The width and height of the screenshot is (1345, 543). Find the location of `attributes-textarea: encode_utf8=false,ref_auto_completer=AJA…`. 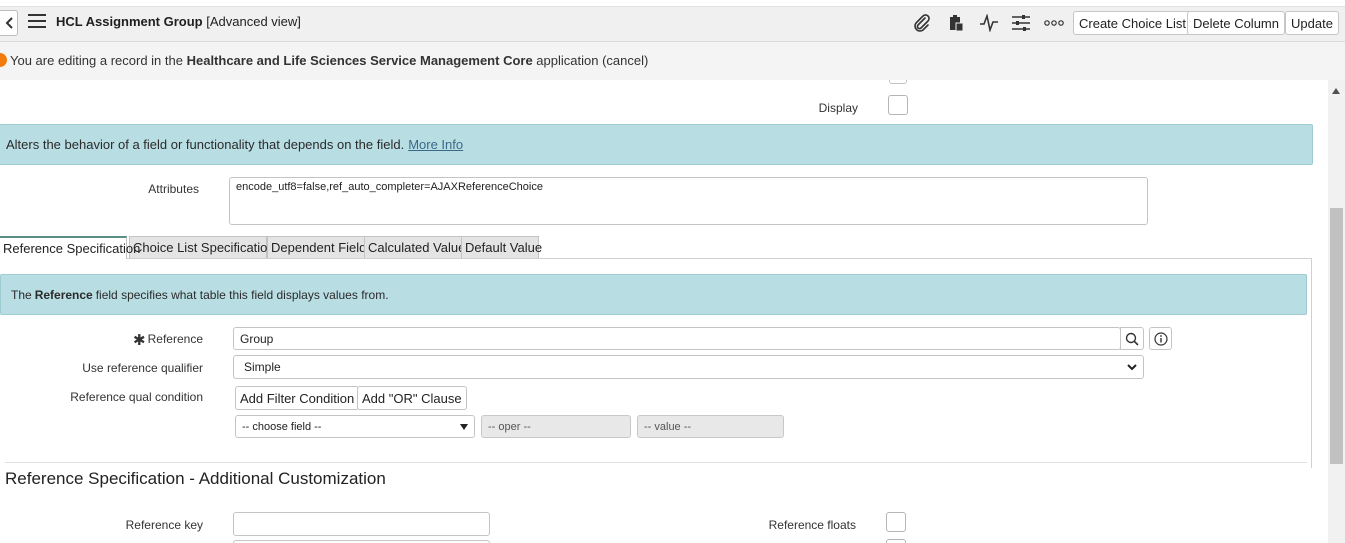

attributes-textarea: encode_utf8=false,ref_auto_completer=AJA… is located at coordinates (688, 201).